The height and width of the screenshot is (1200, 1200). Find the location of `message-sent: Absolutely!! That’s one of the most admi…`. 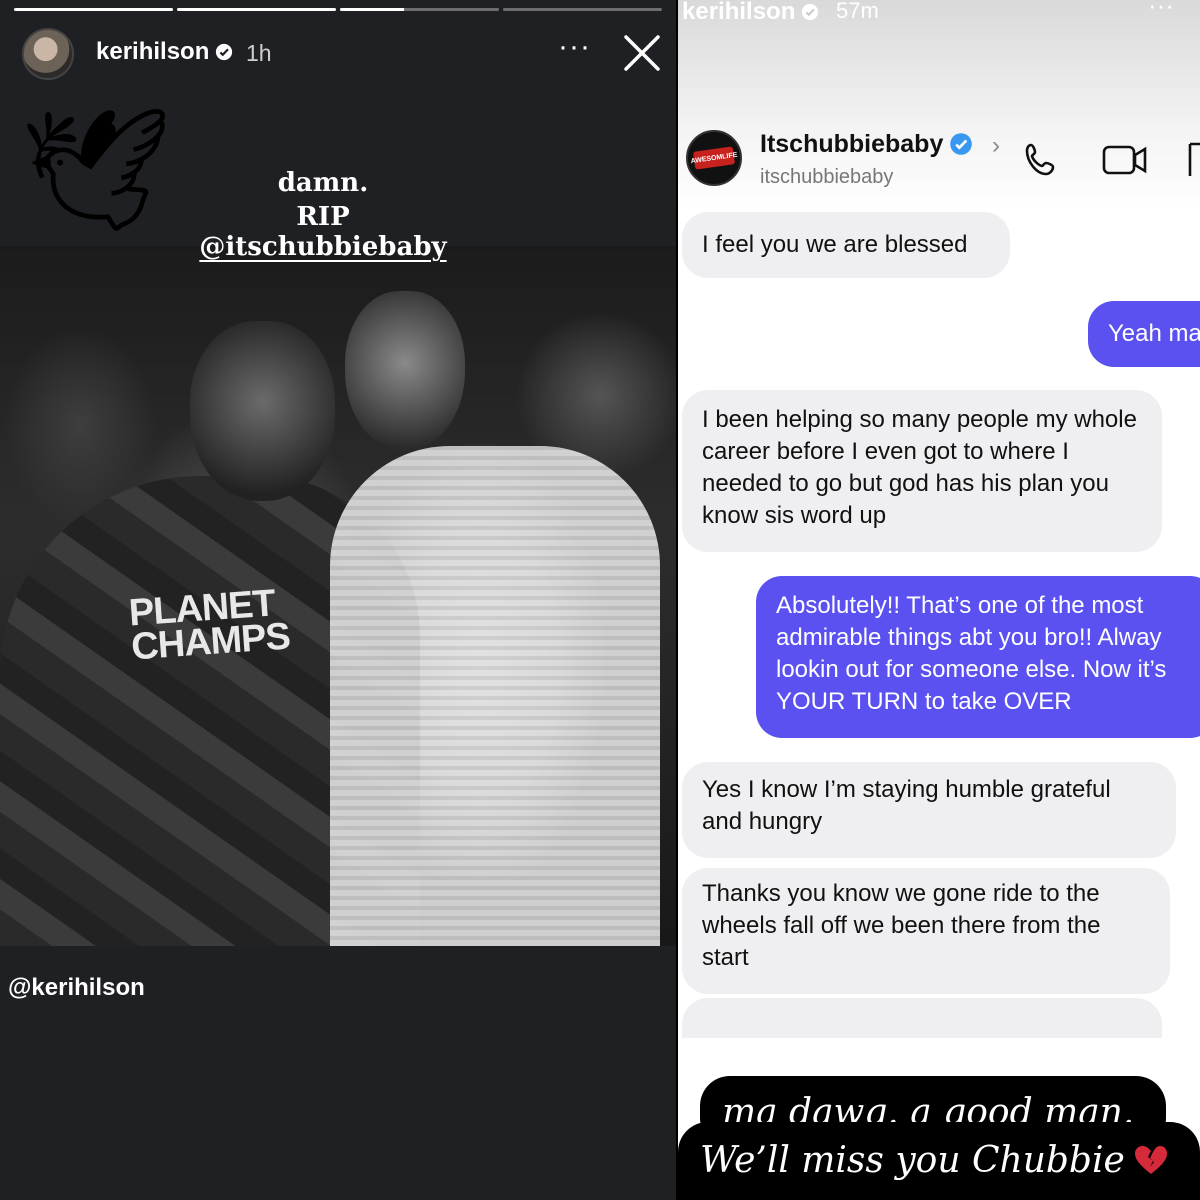

message-sent: Absolutely!! That’s one of the most admi… is located at coordinates (978, 657).